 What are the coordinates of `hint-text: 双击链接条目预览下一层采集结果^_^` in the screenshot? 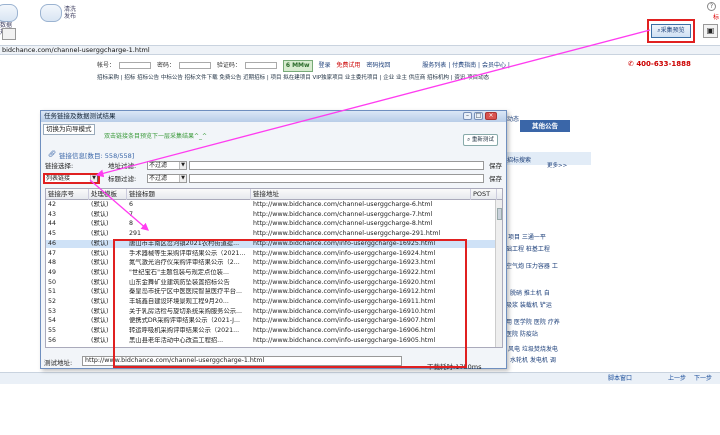 It's located at (156, 136).